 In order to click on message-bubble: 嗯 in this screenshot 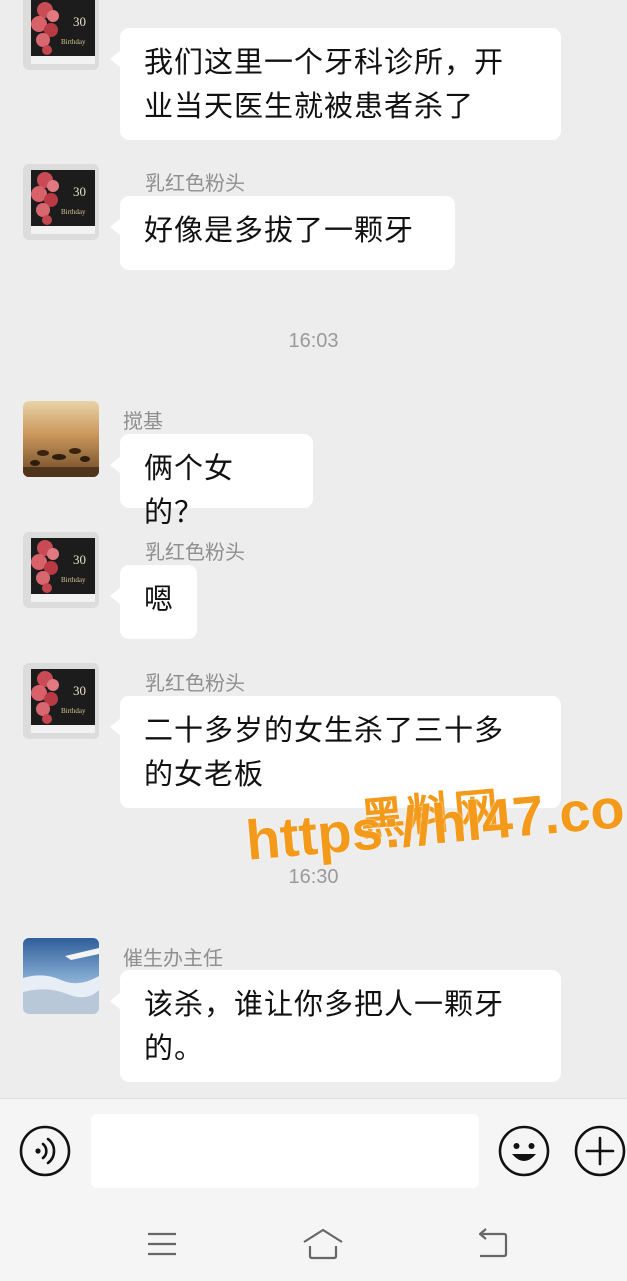, I will do `click(153, 602)`.